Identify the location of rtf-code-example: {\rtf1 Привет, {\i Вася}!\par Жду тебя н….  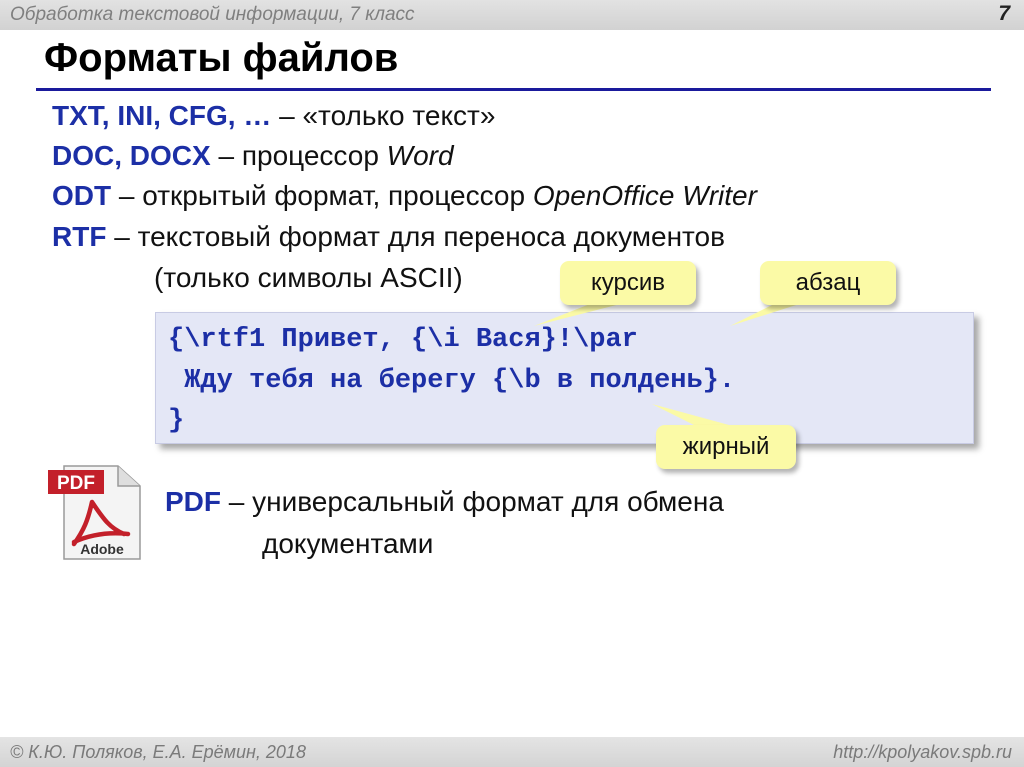
(564, 378).